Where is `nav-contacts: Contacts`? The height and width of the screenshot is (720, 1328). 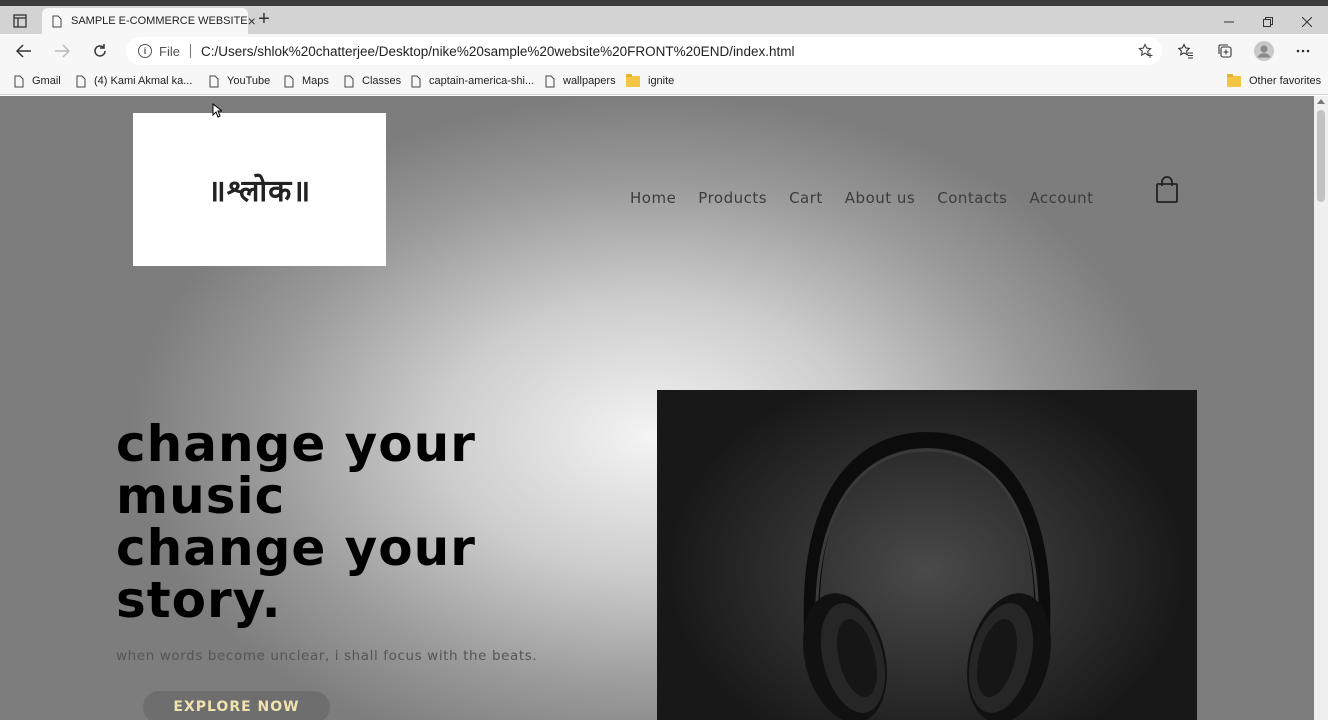
nav-contacts: Contacts is located at coordinates (972, 198).